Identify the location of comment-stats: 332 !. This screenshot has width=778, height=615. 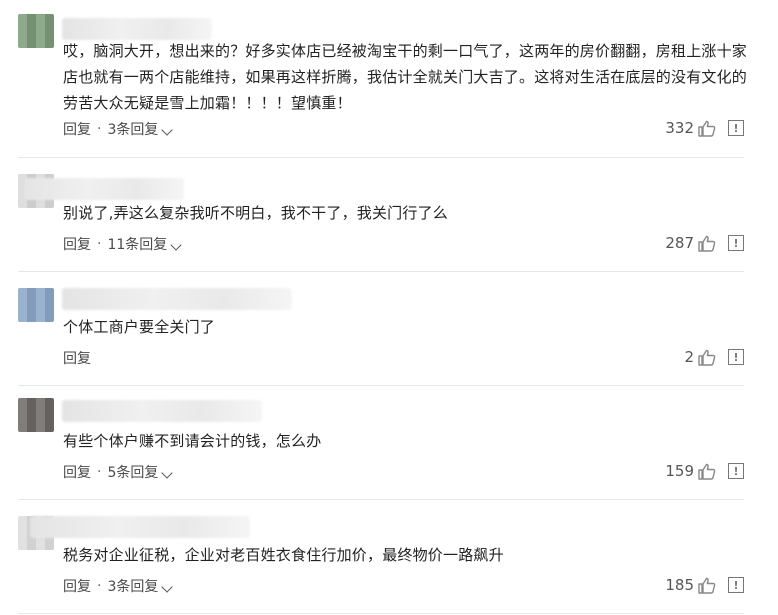
(704, 128).